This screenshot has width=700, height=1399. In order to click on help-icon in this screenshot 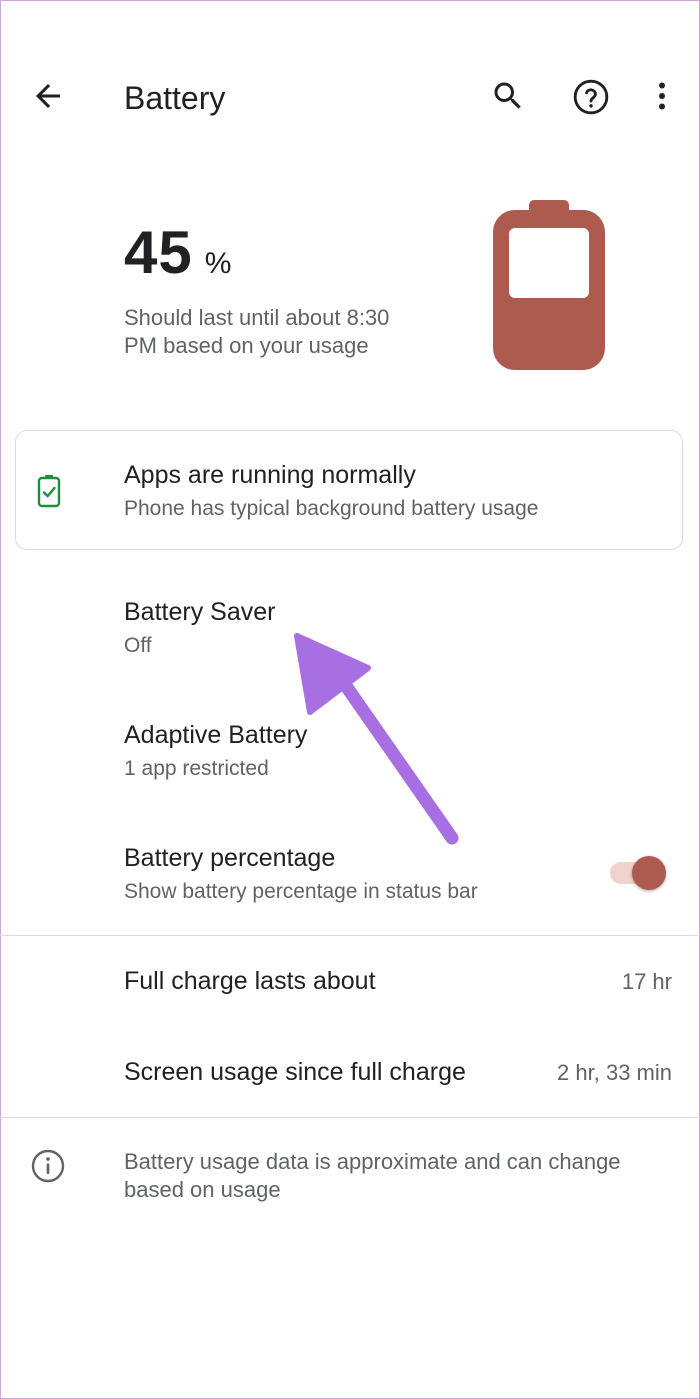, I will do `click(591, 97)`.